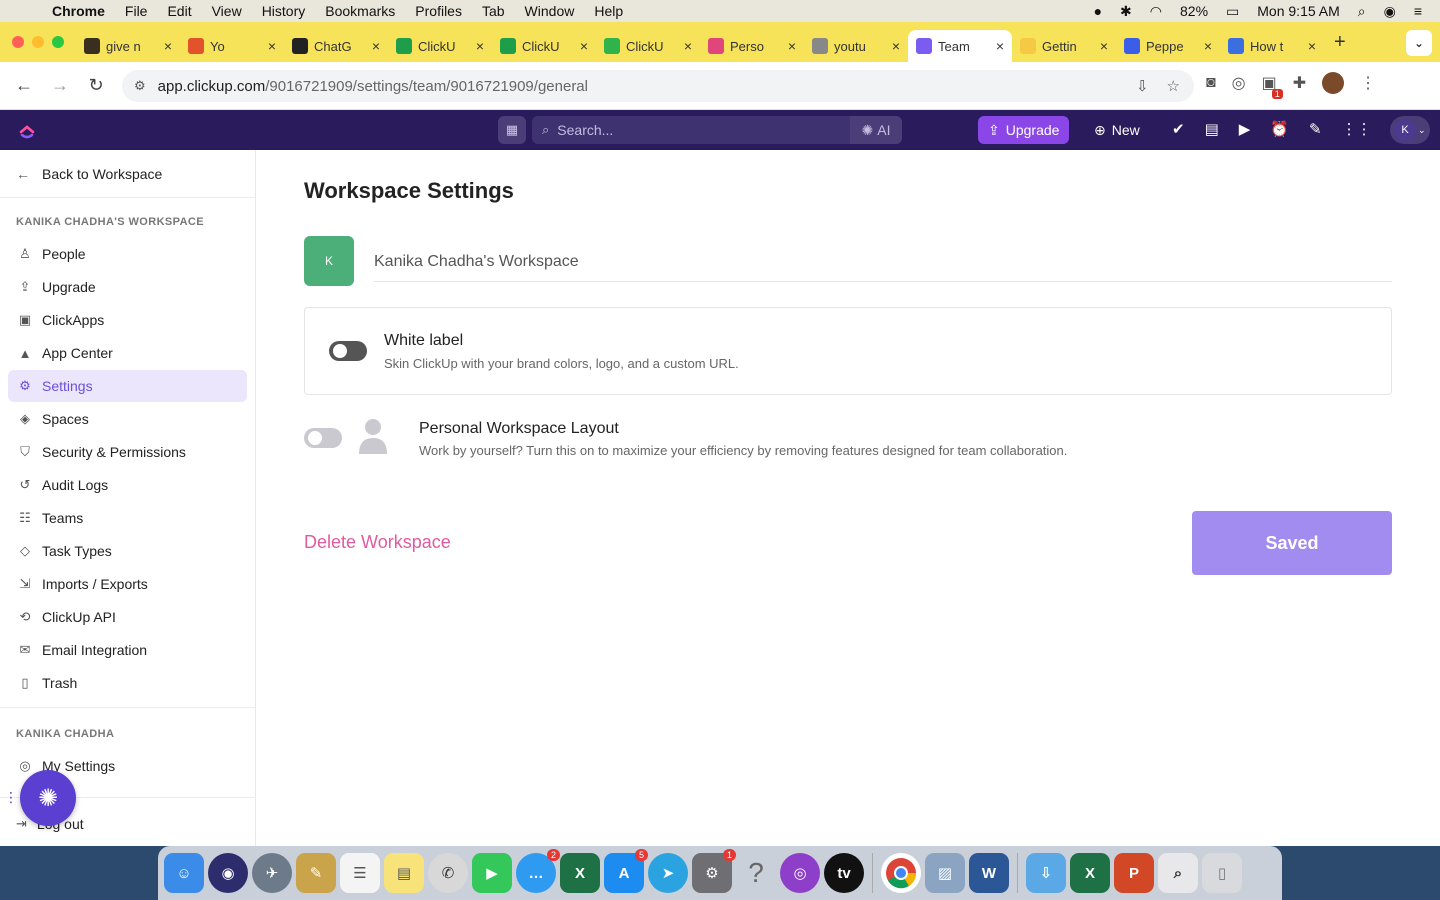  I want to click on whatsapp-icon: ✆, so click(448, 873).